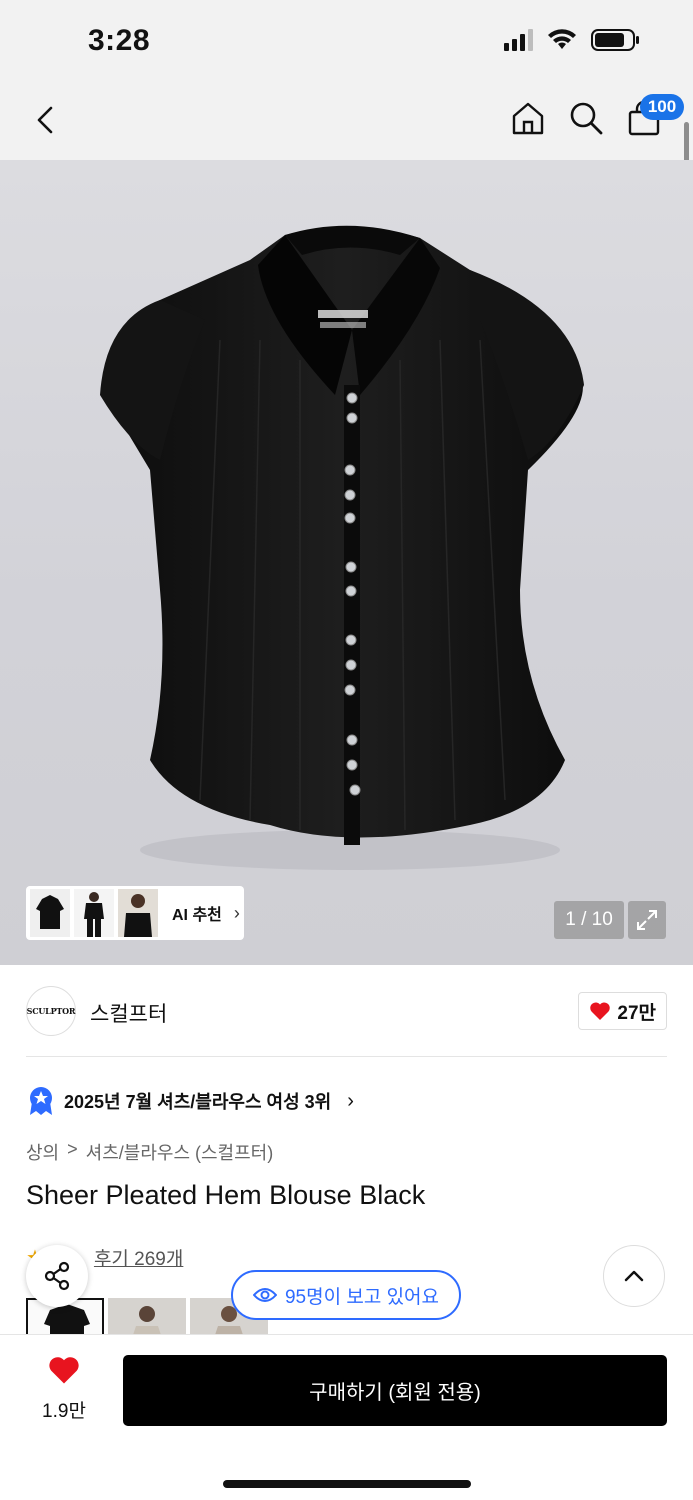 Image resolution: width=693 pixels, height=1500 pixels. Describe the element at coordinates (41, 1101) in the screenshot. I see `rank-star-badge-icon` at that location.